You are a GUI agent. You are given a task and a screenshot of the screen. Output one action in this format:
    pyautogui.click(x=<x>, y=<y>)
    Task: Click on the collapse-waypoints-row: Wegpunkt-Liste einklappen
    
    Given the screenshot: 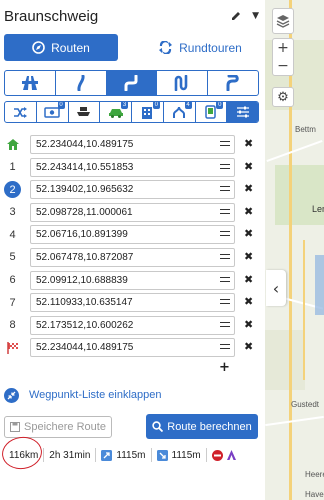 What is the action you would take?
    pyautogui.click(x=83, y=395)
    